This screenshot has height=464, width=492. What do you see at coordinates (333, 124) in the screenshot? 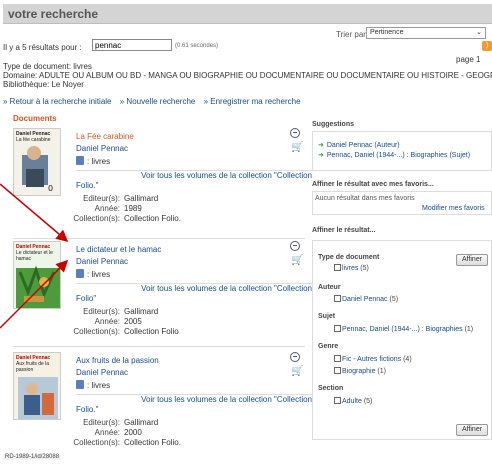
I see `suggestions-title: Suggestions` at bounding box center [333, 124].